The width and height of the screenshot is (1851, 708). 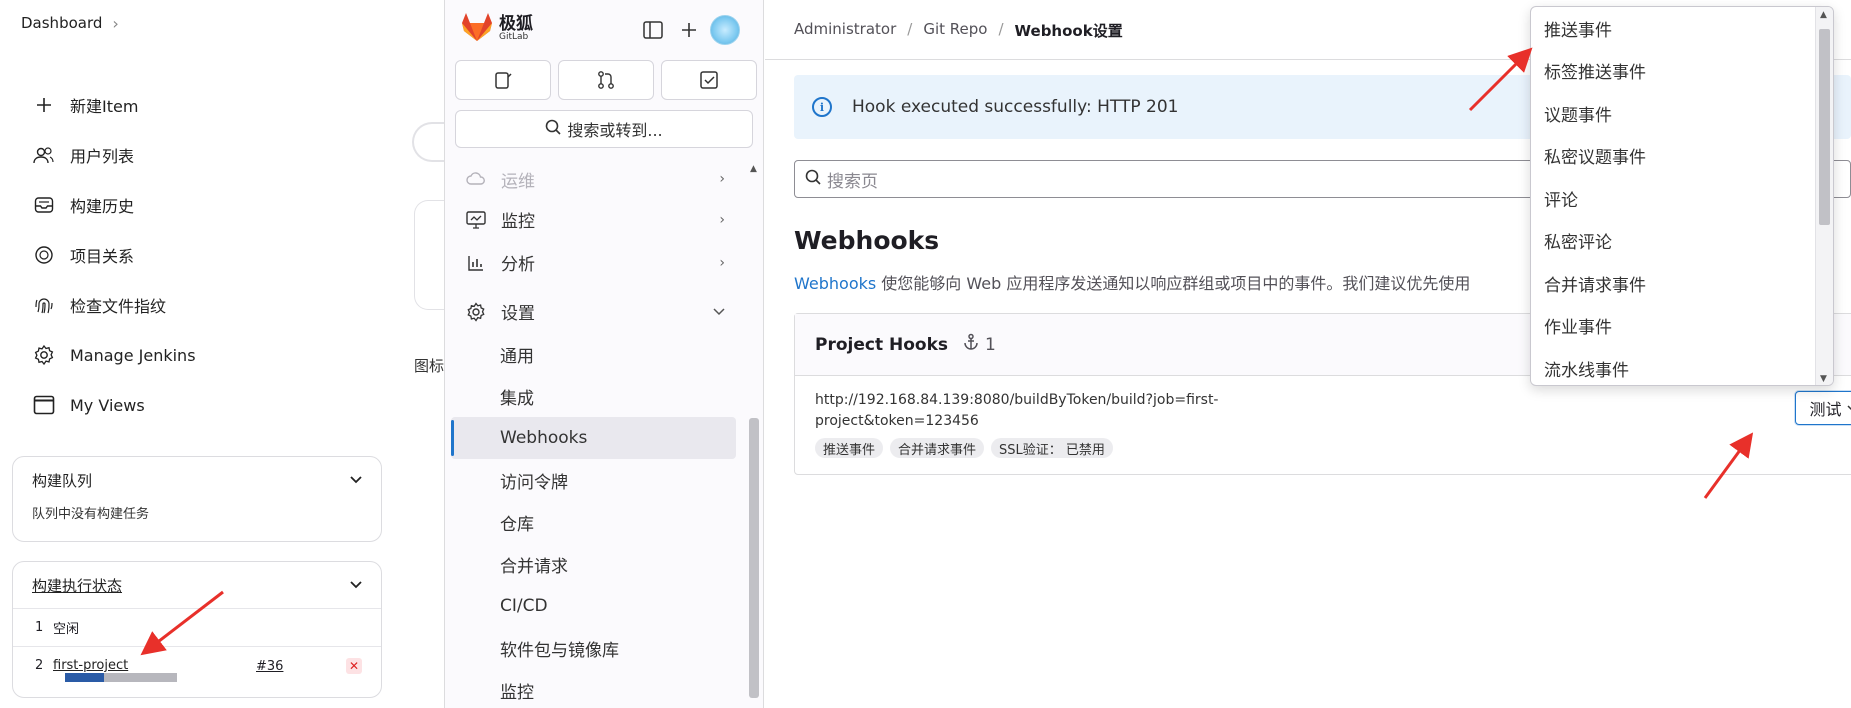 I want to click on executor-row: 1 空闲, so click(x=197, y=627).